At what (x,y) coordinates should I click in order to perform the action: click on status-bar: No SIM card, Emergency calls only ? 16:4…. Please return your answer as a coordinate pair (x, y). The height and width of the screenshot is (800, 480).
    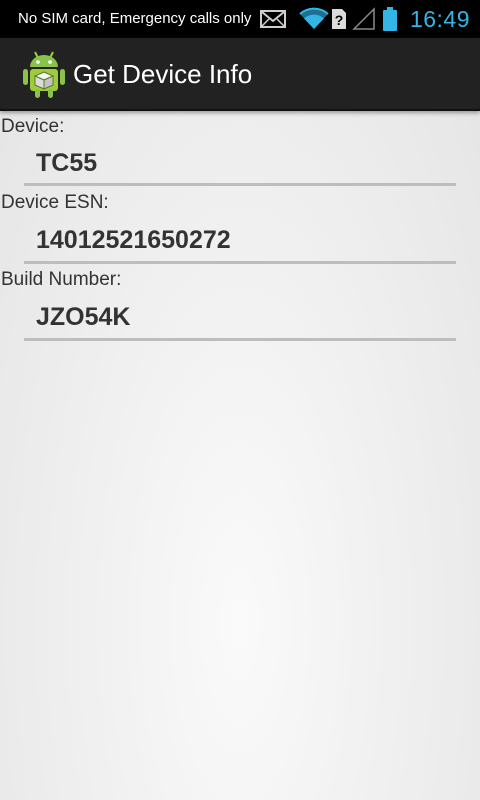
    Looking at the image, I should click on (240, 19).